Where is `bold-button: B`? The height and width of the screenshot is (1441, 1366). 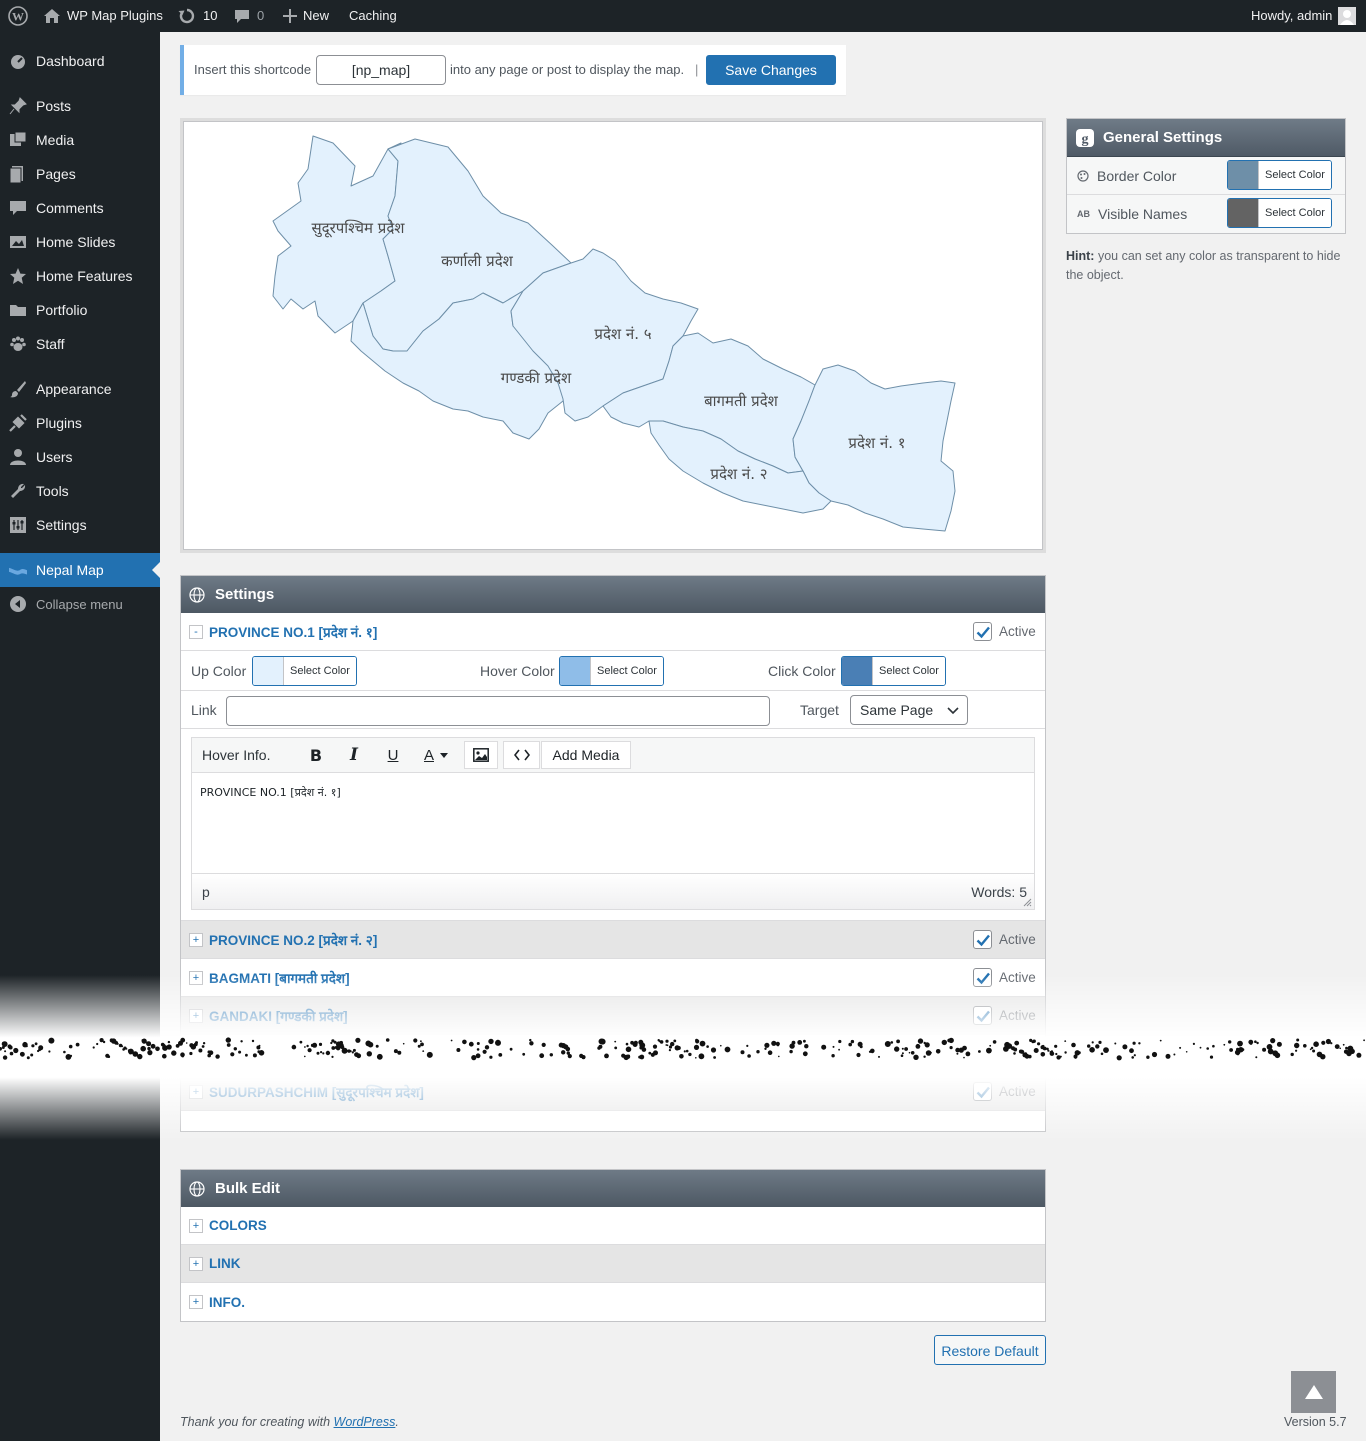 bold-button: B is located at coordinates (316, 755).